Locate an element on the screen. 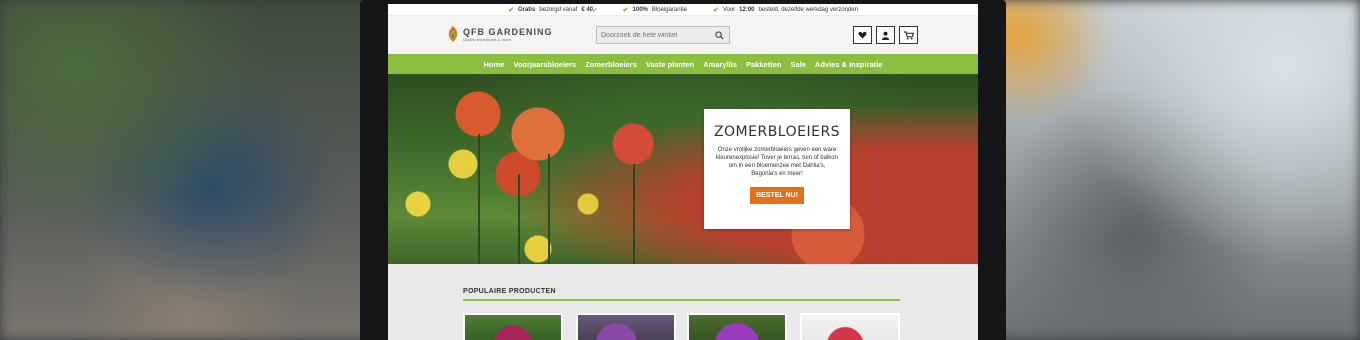  order-now-button: BESTEL NU! is located at coordinates (777, 195).